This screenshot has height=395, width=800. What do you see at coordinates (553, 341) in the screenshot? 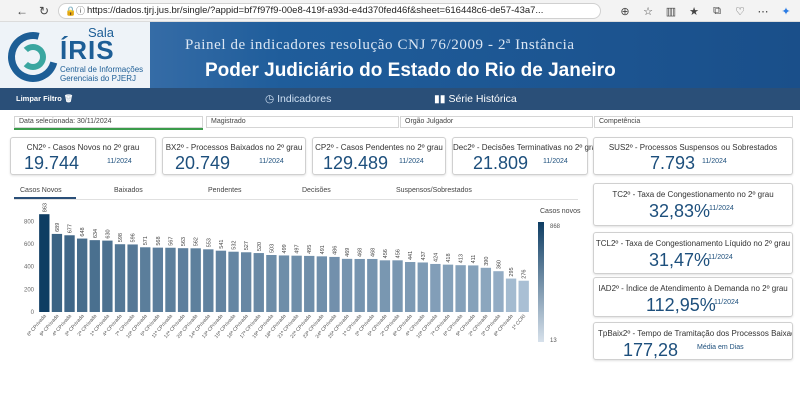
I see `legend-min: 13` at bounding box center [553, 341].